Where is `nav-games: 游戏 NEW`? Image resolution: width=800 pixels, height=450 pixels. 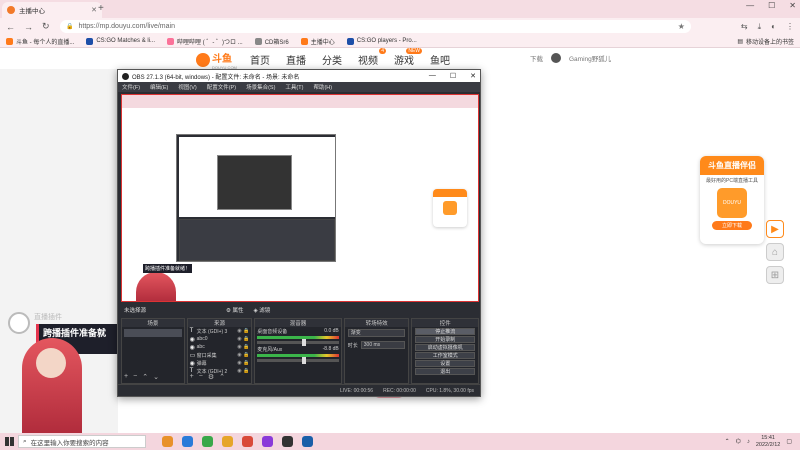
nav-games: 游戏 NEW is located at coordinates (408, 57).